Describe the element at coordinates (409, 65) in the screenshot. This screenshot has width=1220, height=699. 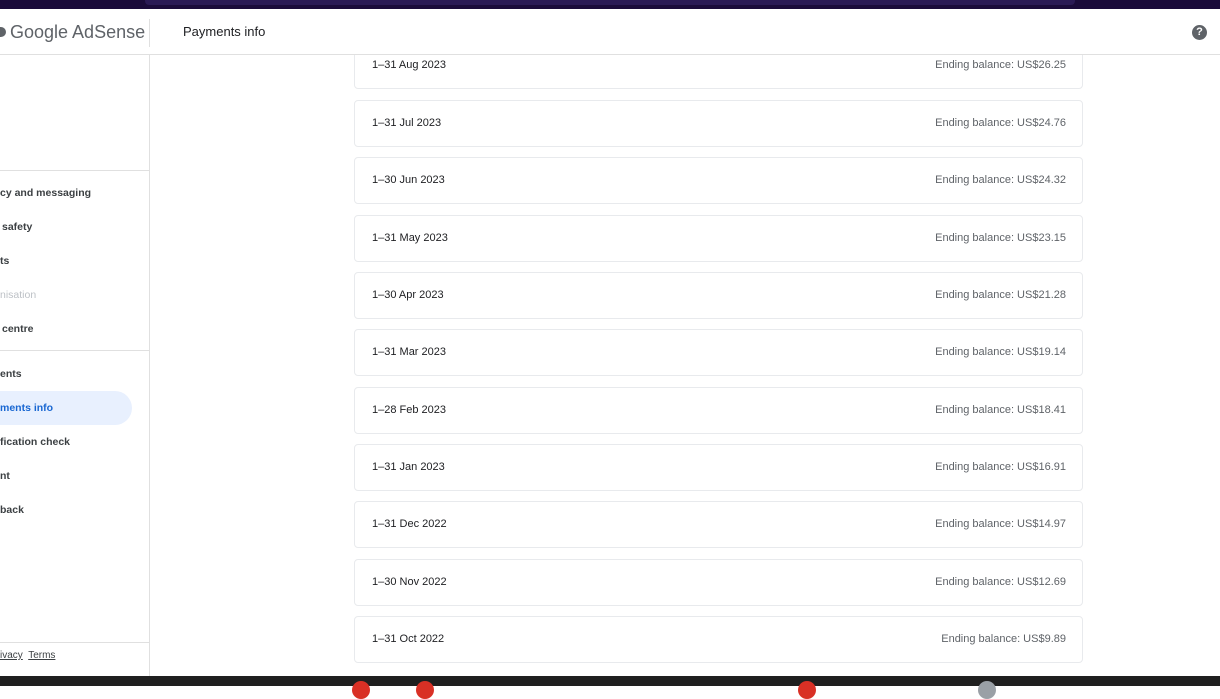
I see `statement-period: 1–31 Aug 2023` at that location.